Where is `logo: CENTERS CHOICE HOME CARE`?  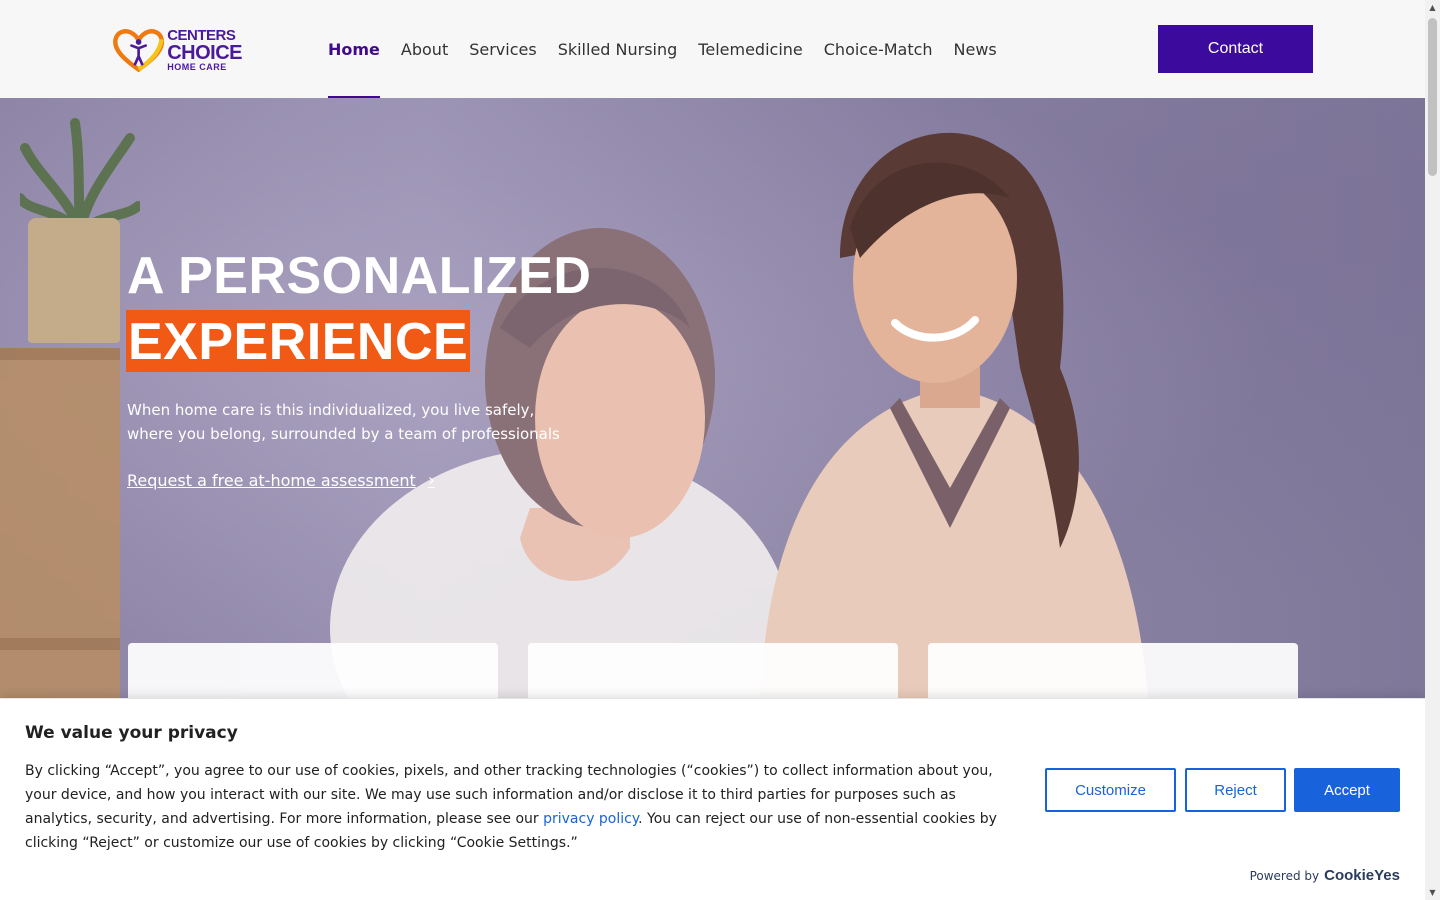 logo: CENTERS CHOICE HOME CARE is located at coordinates (177, 50).